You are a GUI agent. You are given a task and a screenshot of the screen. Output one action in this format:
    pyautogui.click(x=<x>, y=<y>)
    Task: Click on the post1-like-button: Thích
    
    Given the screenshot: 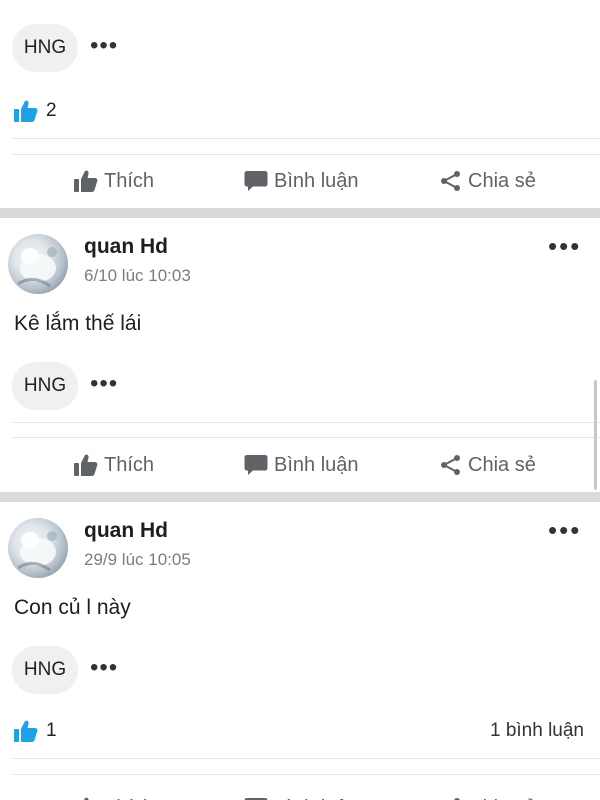 What is the action you would take?
    pyautogui.click(x=114, y=465)
    